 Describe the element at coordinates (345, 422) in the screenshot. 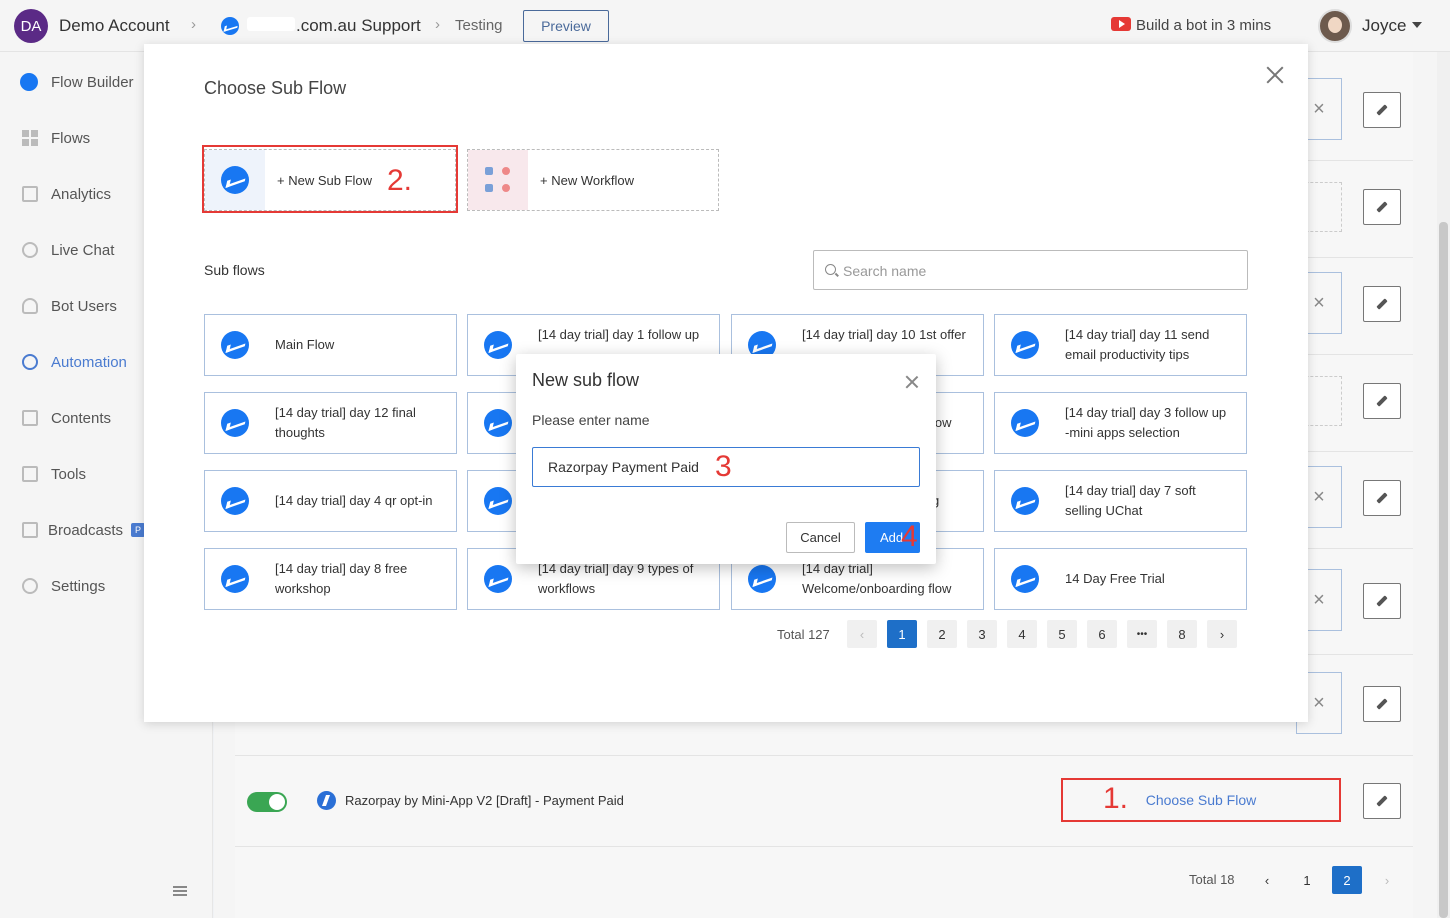

I see `sub-flow-name: [14 day trial] day 12 final thoughts` at that location.